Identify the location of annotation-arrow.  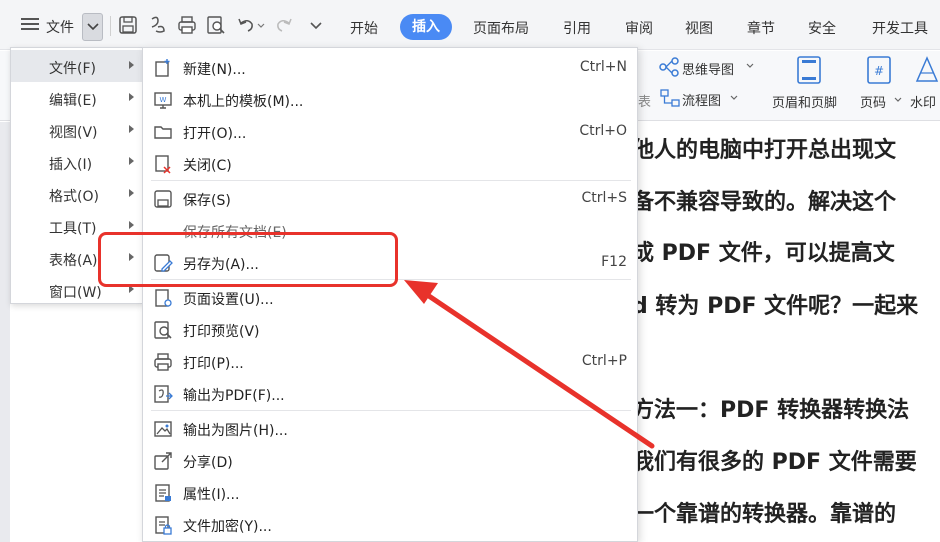
(529, 364).